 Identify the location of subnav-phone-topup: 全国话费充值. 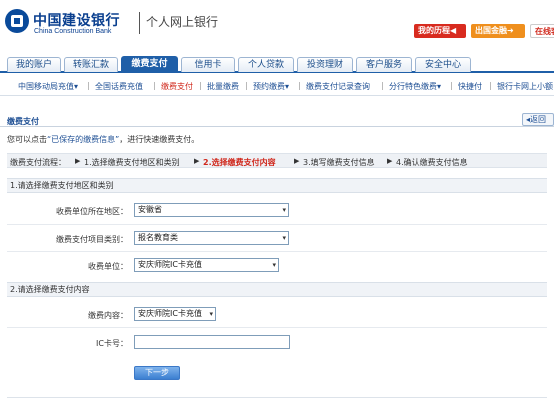
(119, 86).